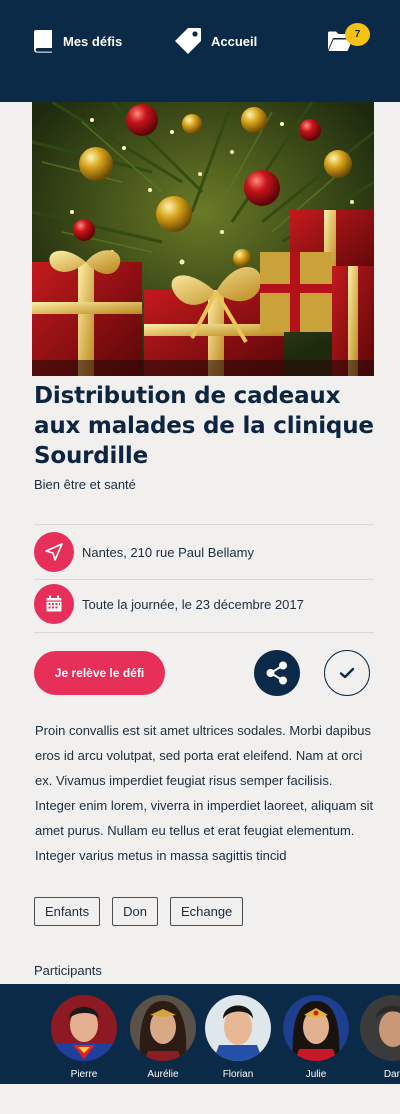 The height and width of the screenshot is (1114, 400). I want to click on participant-aurelie: Aurélie, so click(163, 1037).